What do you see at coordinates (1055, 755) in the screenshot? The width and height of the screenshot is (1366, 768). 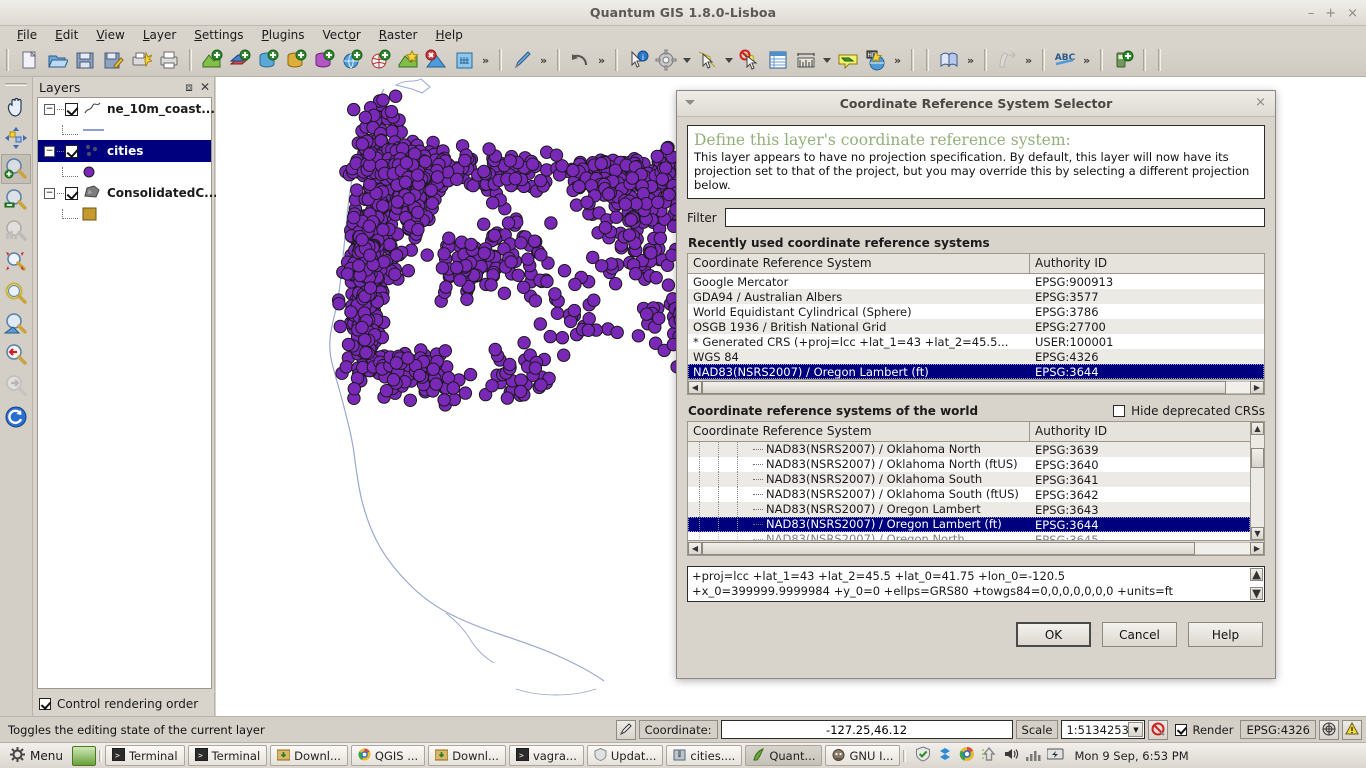 I see `battery-icon` at bounding box center [1055, 755].